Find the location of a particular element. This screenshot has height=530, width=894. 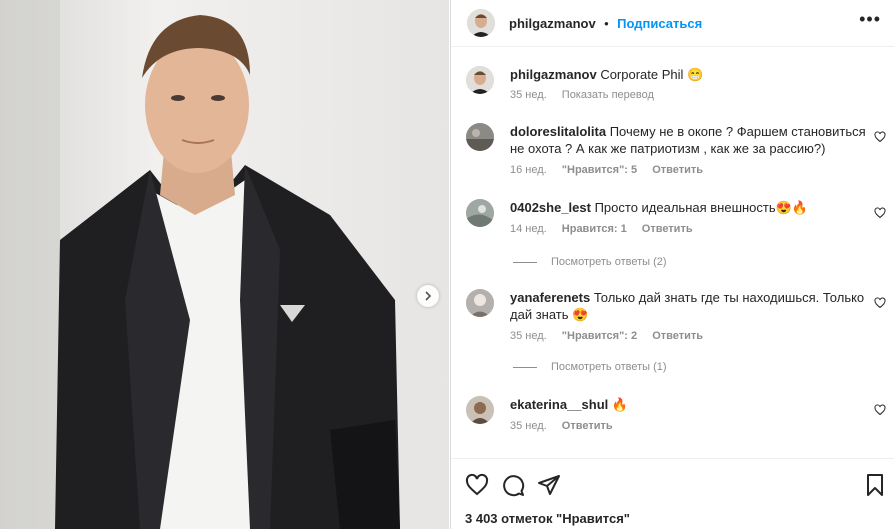

comment-username: ekaterina__shul is located at coordinates (559, 404).